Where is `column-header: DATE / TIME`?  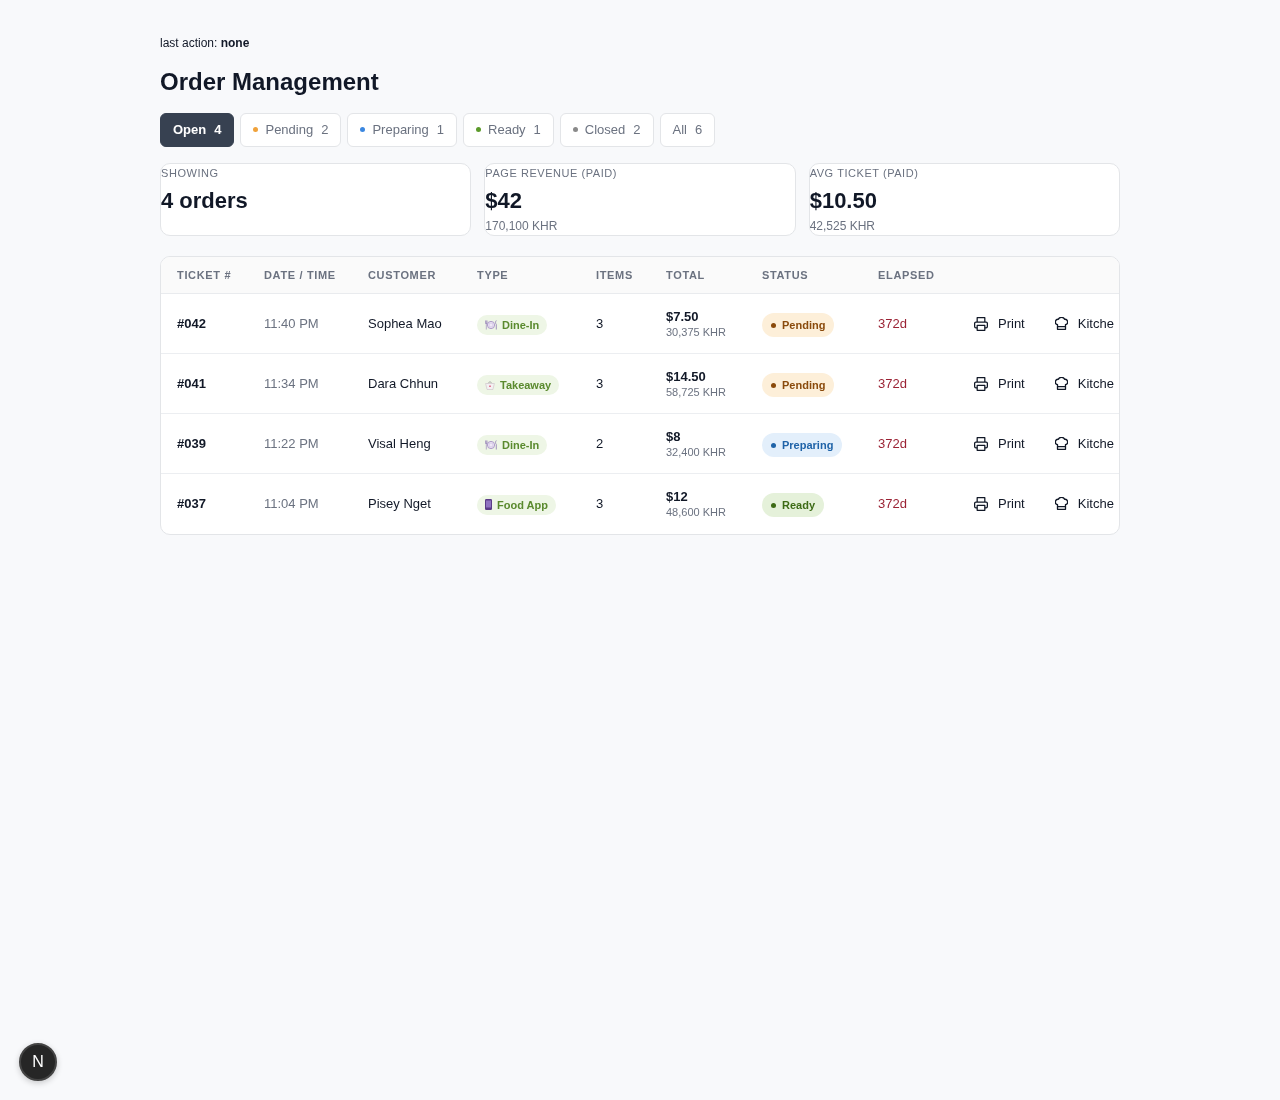 column-header: DATE / TIME is located at coordinates (316, 275).